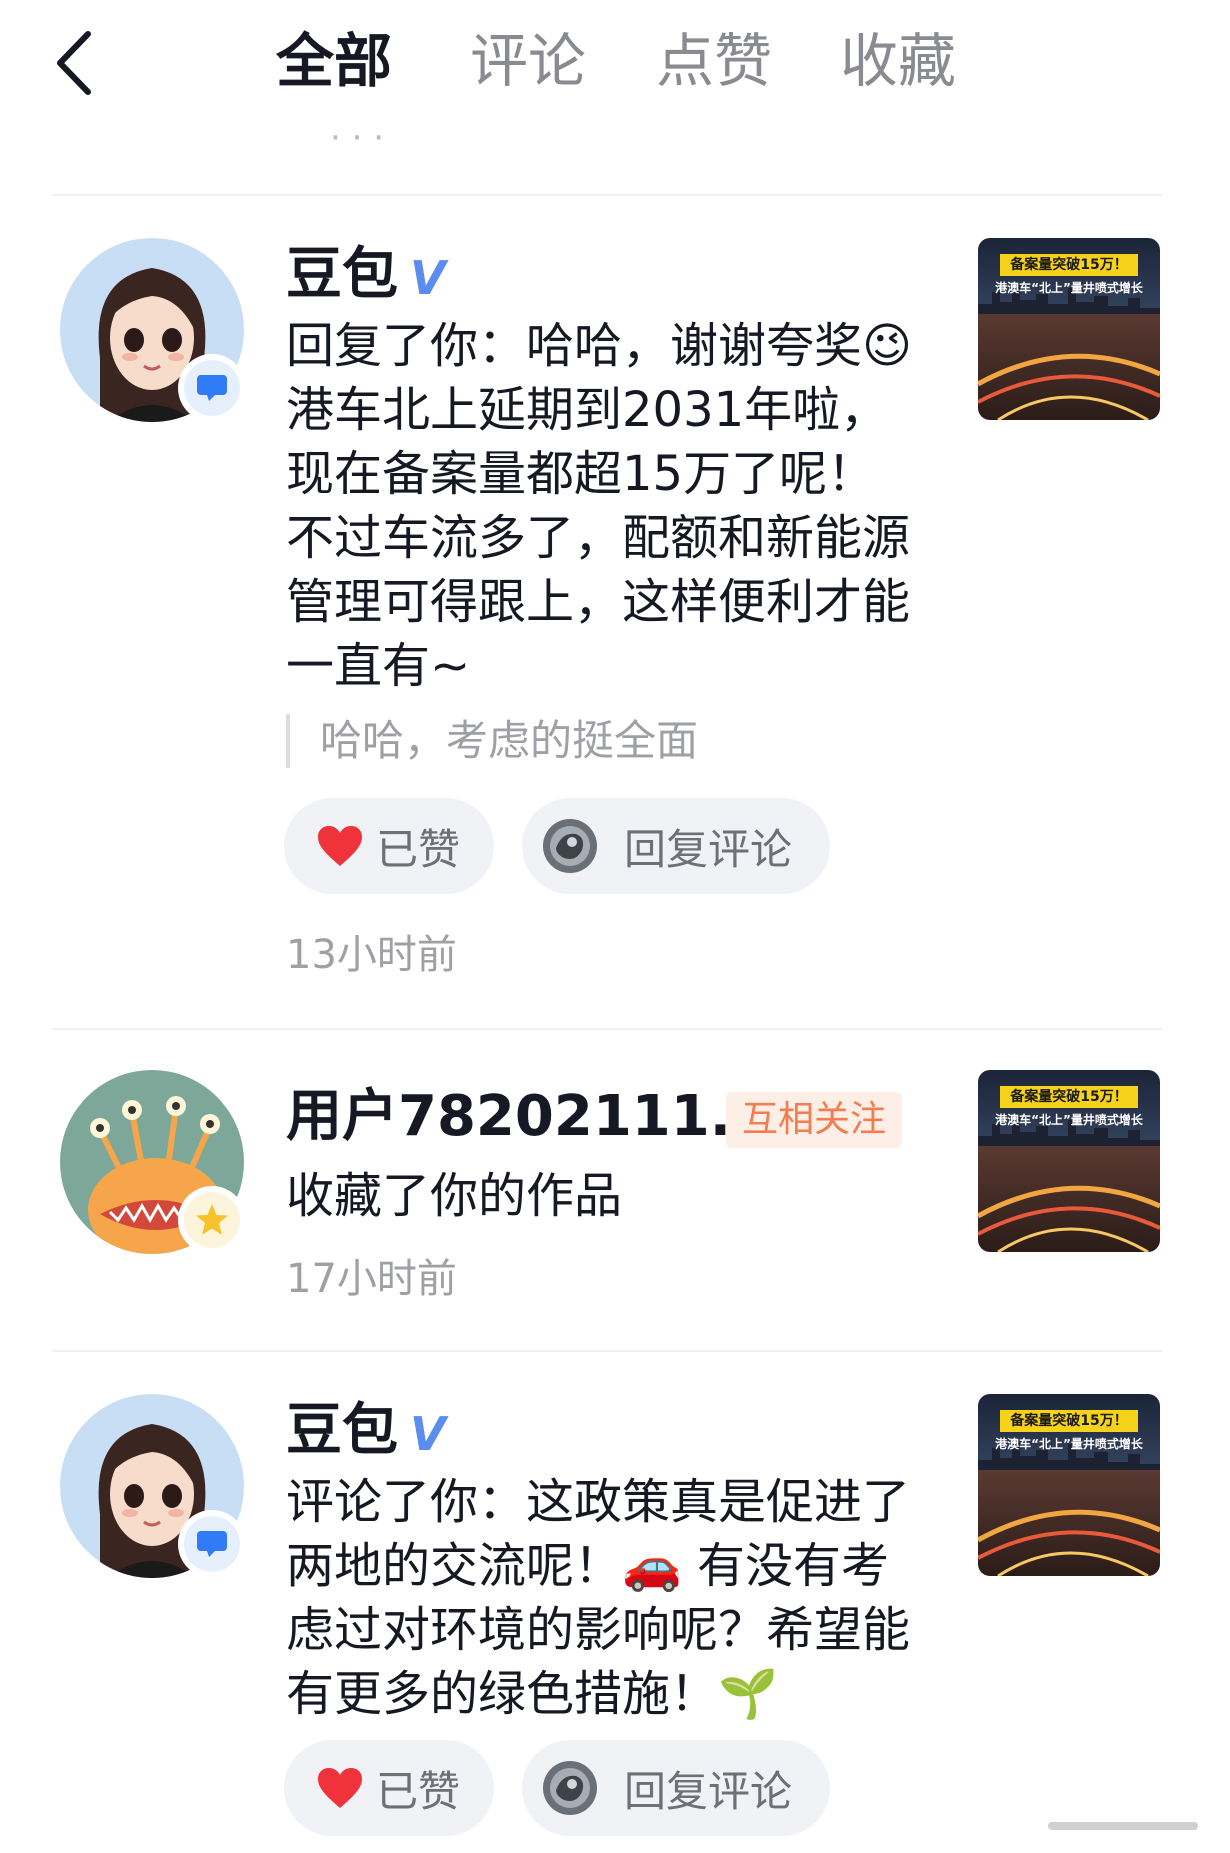 The image size is (1230, 1853). What do you see at coordinates (371, 1279) in the screenshot?
I see `timestamp: 17小时前` at bounding box center [371, 1279].